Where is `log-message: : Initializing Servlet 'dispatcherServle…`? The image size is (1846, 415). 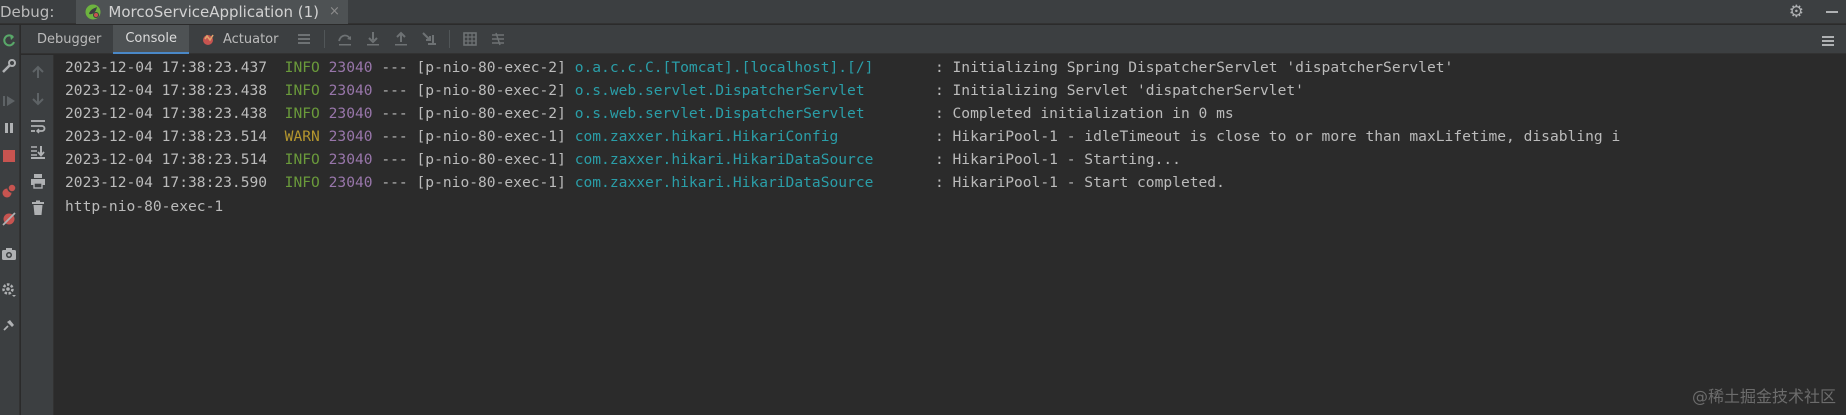
log-message: : Initializing Servlet 'dispatcherServle… is located at coordinates (1119, 90).